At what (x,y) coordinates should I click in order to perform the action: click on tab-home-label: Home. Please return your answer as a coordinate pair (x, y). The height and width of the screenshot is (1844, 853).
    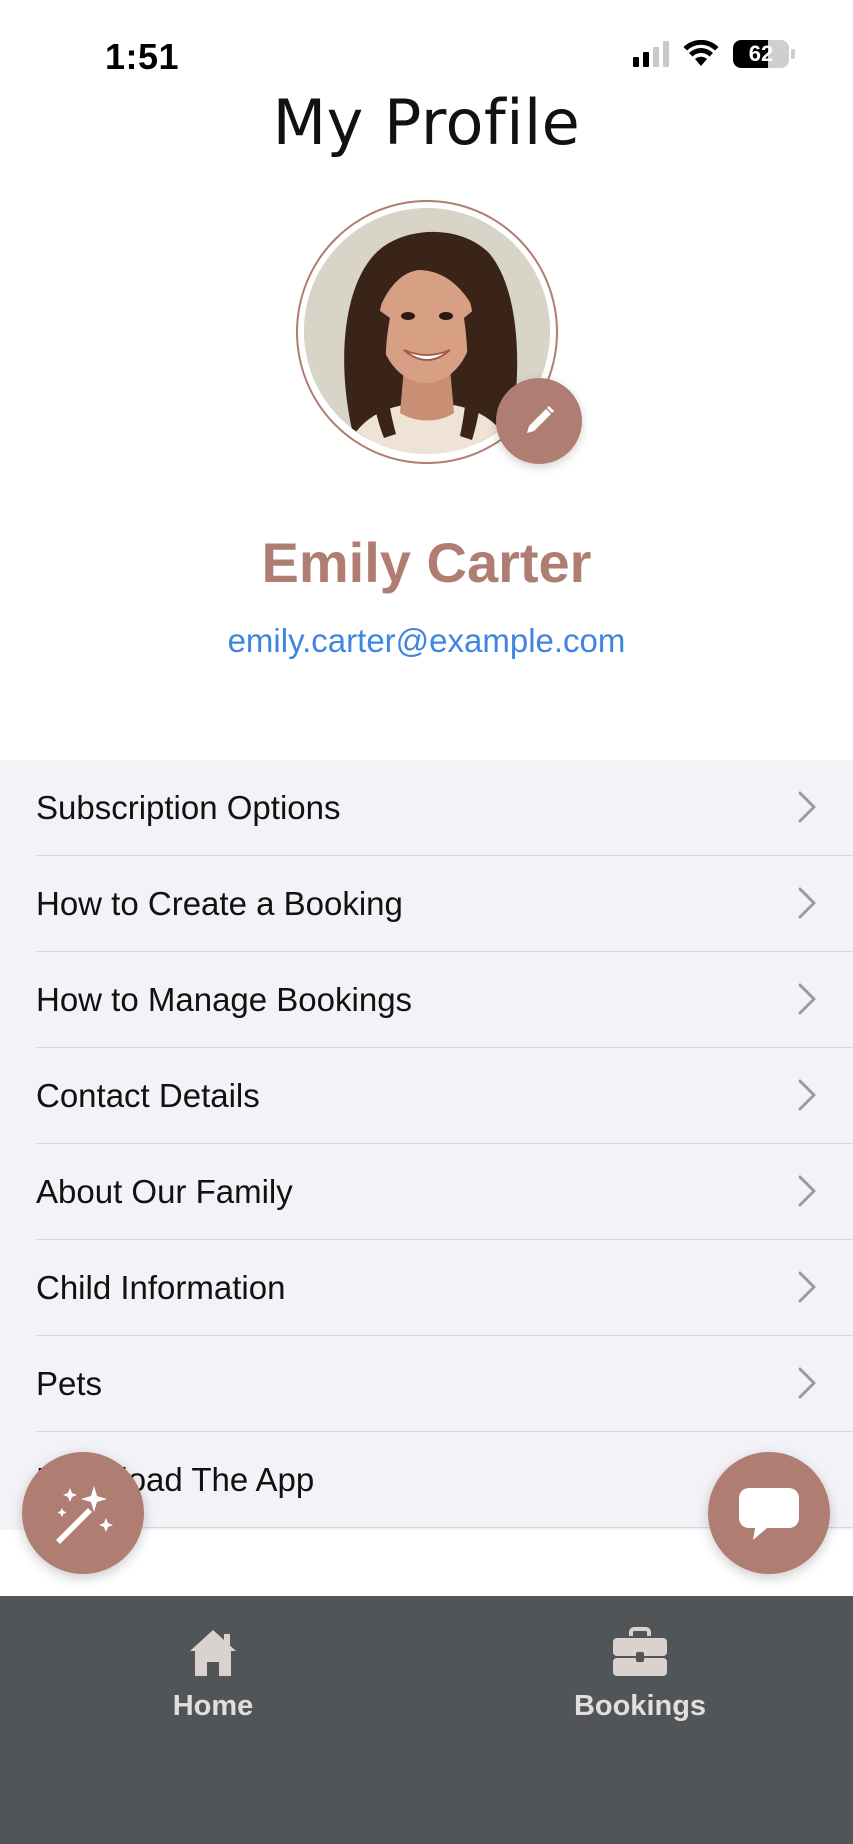
    Looking at the image, I should click on (213, 1706).